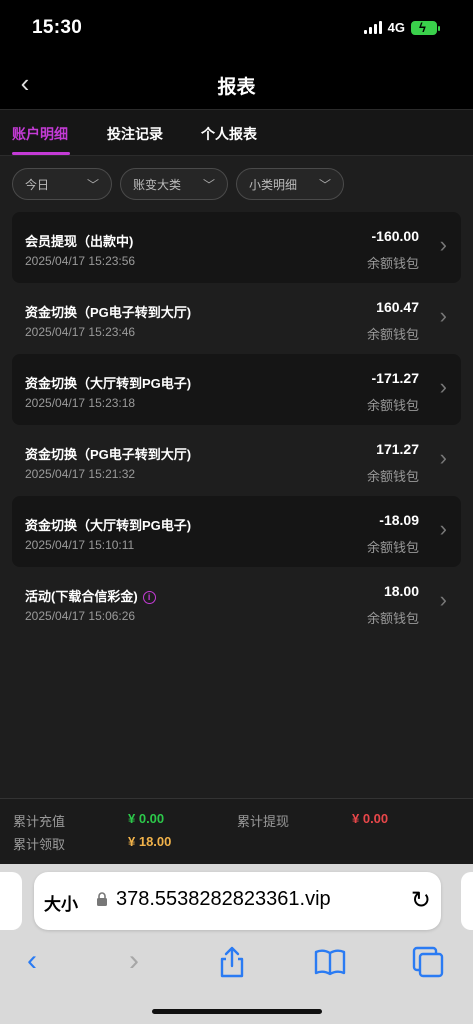 This screenshot has height=1024, width=473. What do you see at coordinates (39, 844) in the screenshot?
I see `claim-label: 累计领取` at bounding box center [39, 844].